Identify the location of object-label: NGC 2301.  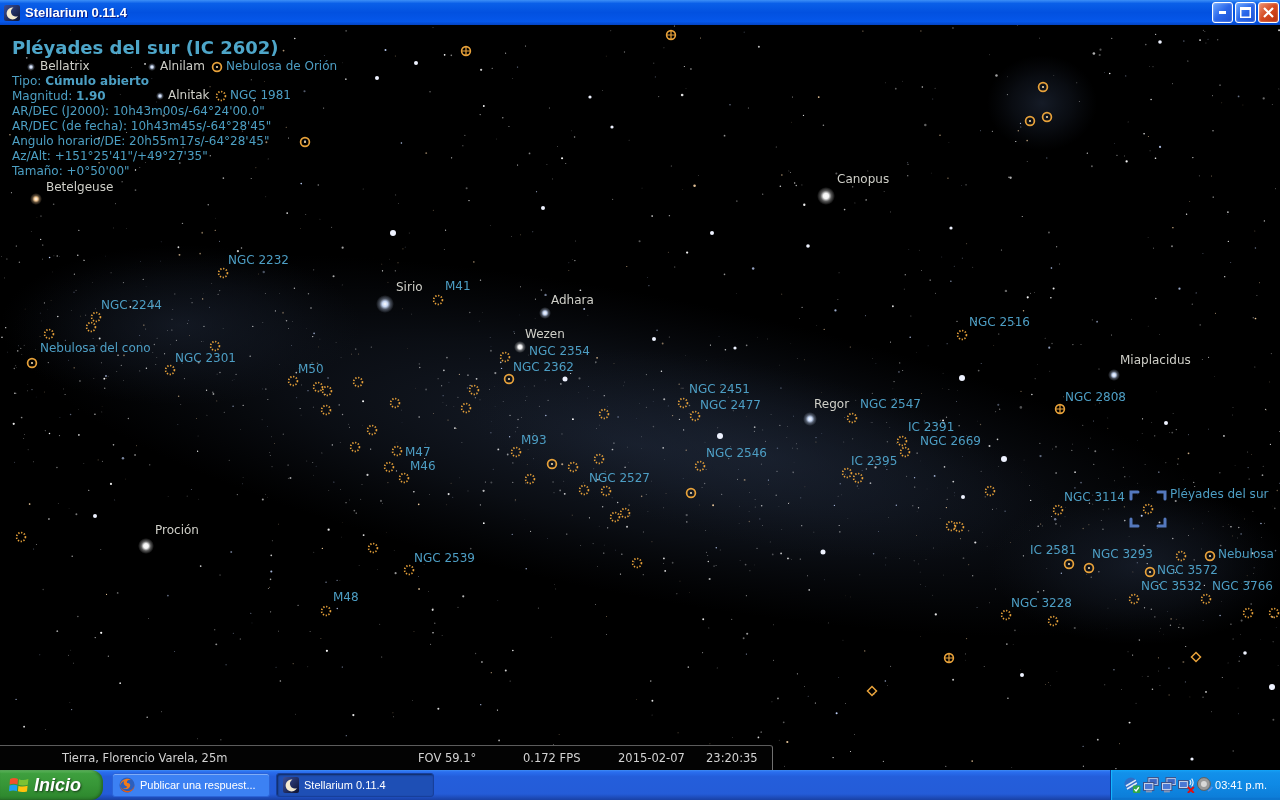
(205, 358).